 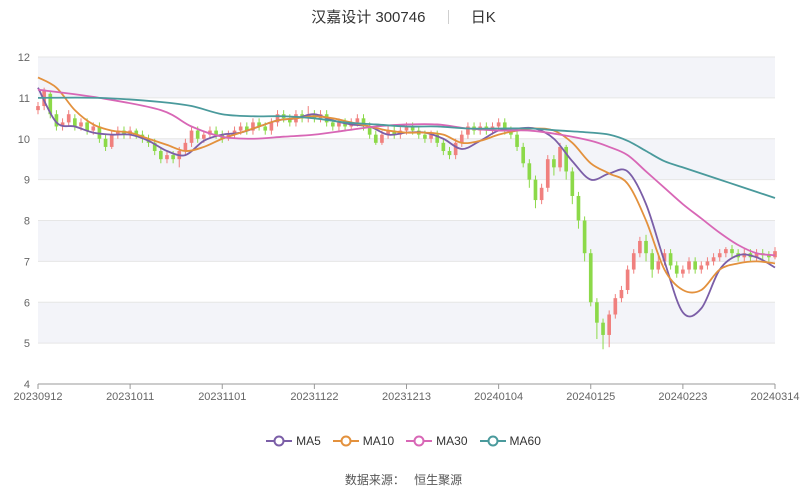 I want to click on x-tick-label: 20240314, so click(x=775, y=397).